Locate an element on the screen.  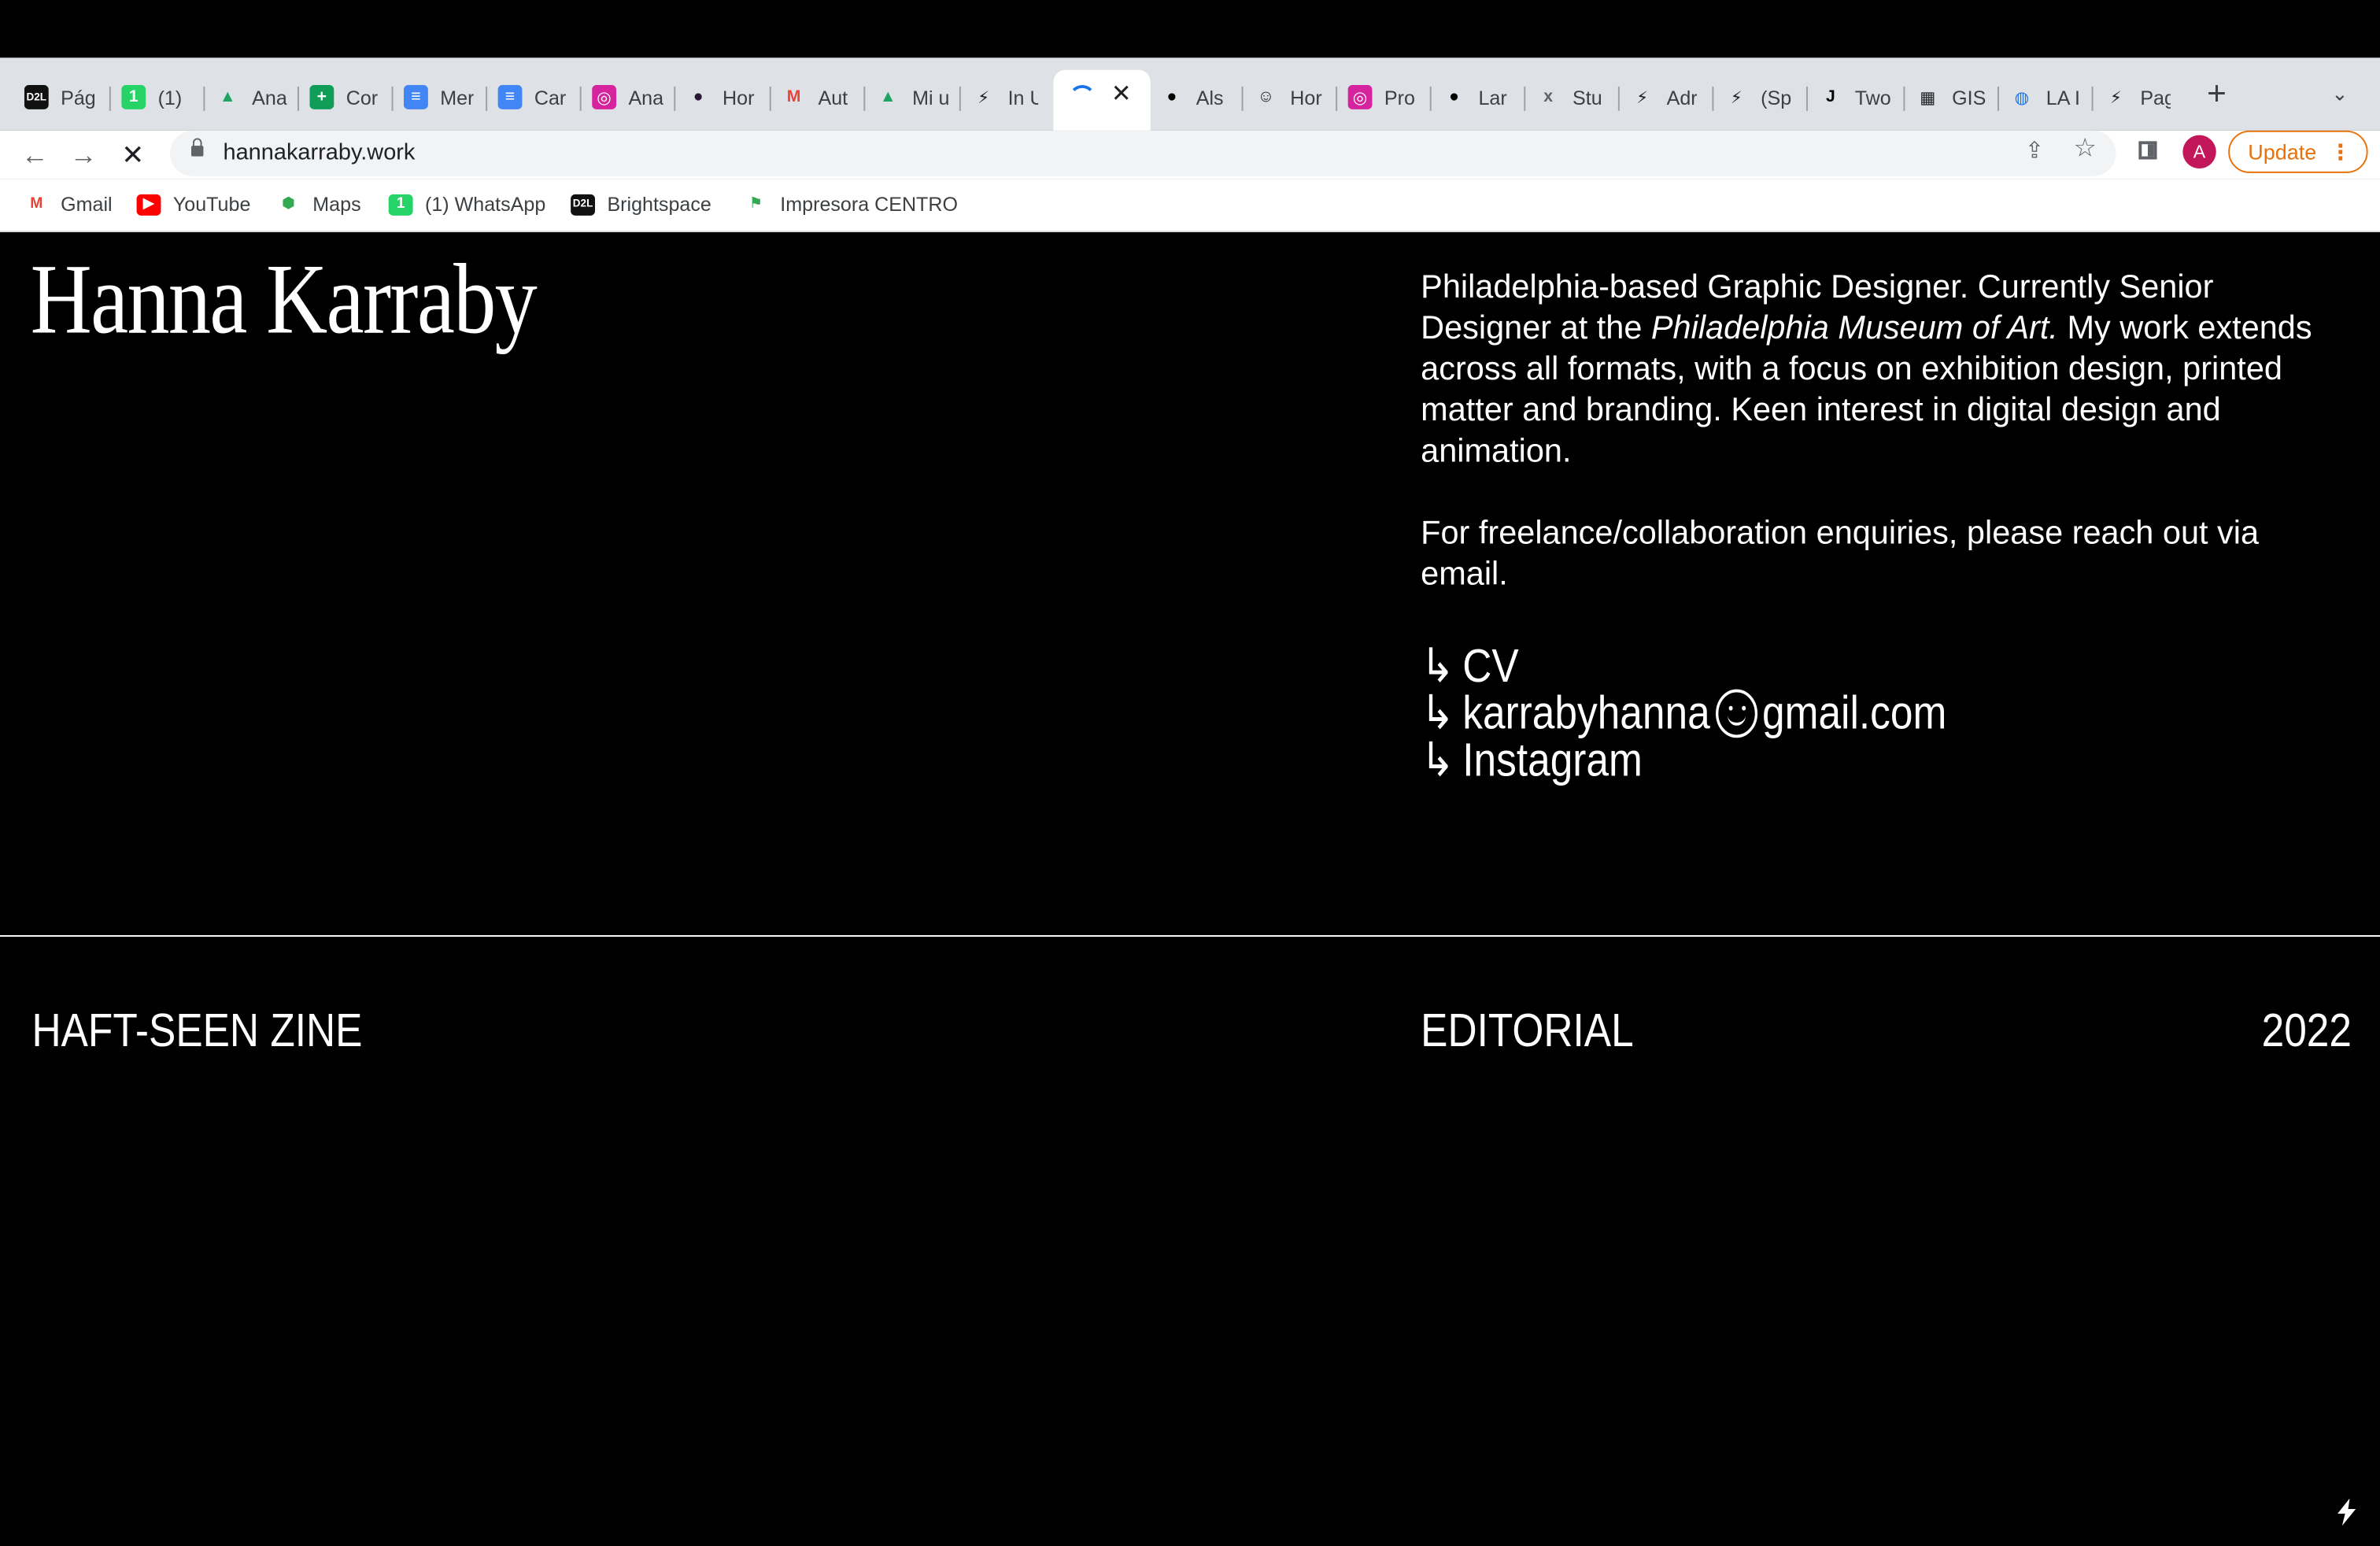
bookmark-label: YouTube is located at coordinates (211, 204).